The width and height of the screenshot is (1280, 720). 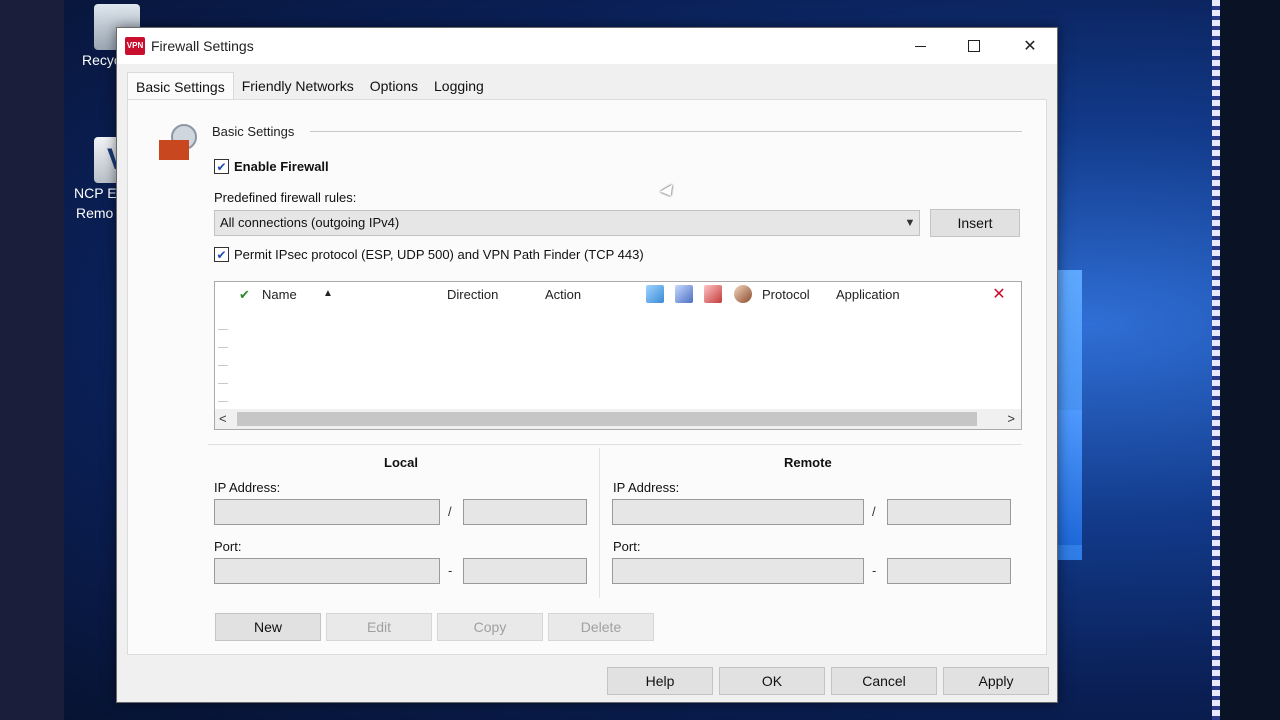 I want to click on tab-friendly-networks: Friendly Networks, so click(x=298, y=86).